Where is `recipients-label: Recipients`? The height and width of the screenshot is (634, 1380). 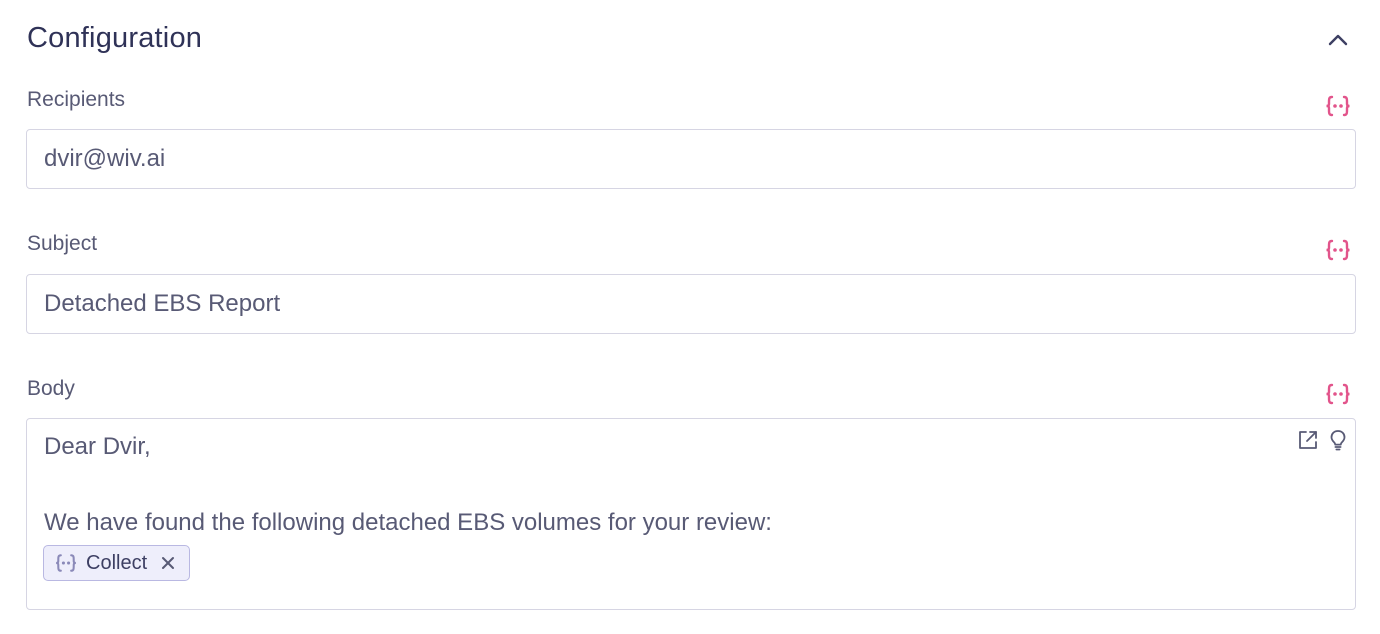 recipients-label: Recipients is located at coordinates (76, 99).